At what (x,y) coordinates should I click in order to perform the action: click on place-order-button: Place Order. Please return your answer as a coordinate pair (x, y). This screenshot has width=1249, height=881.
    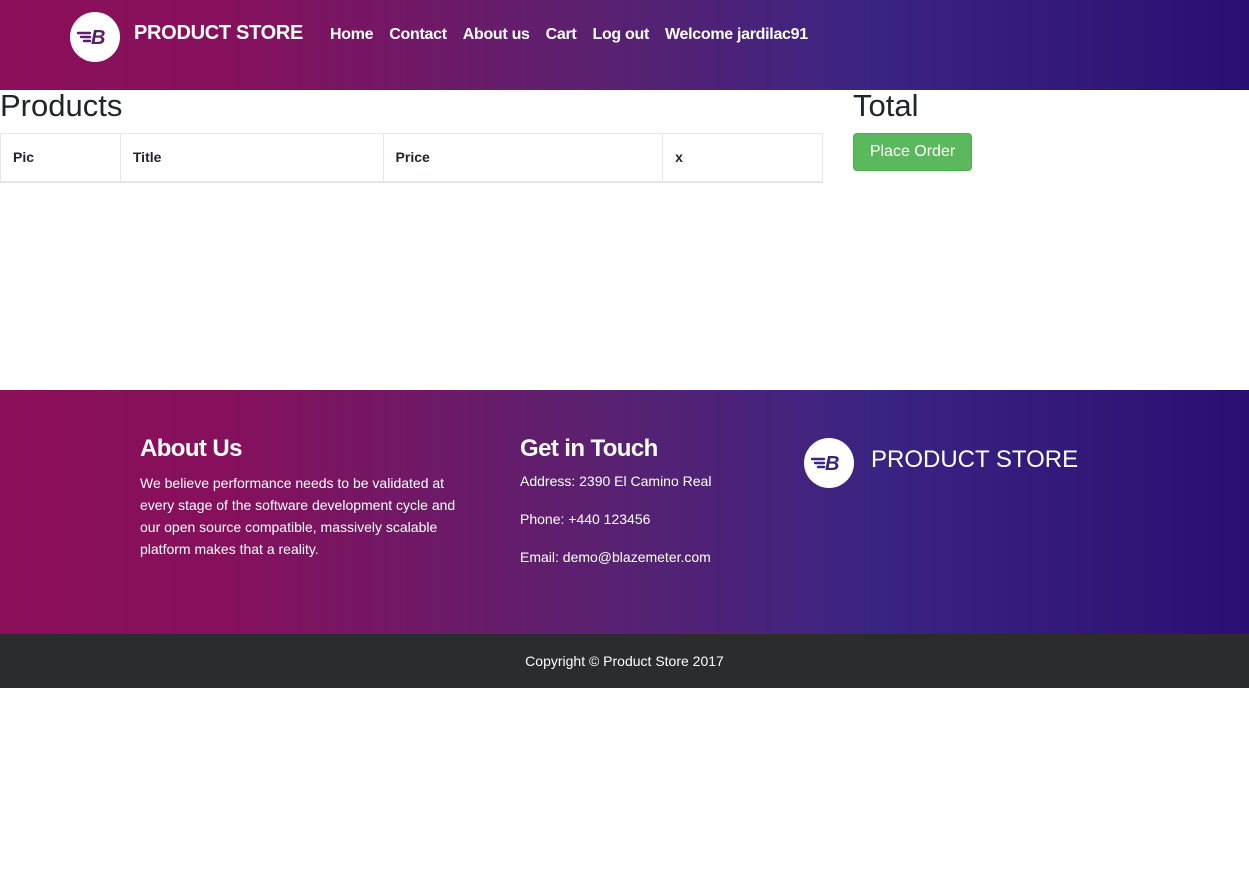
    Looking at the image, I should click on (912, 152).